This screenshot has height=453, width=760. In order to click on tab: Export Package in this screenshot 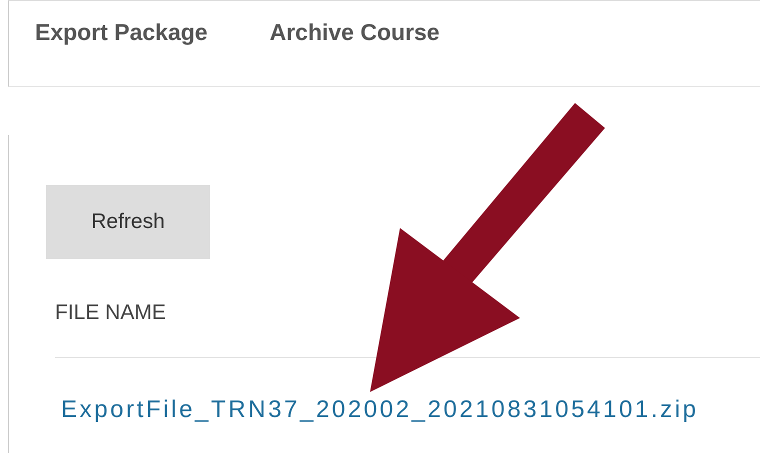, I will do `click(121, 32)`.